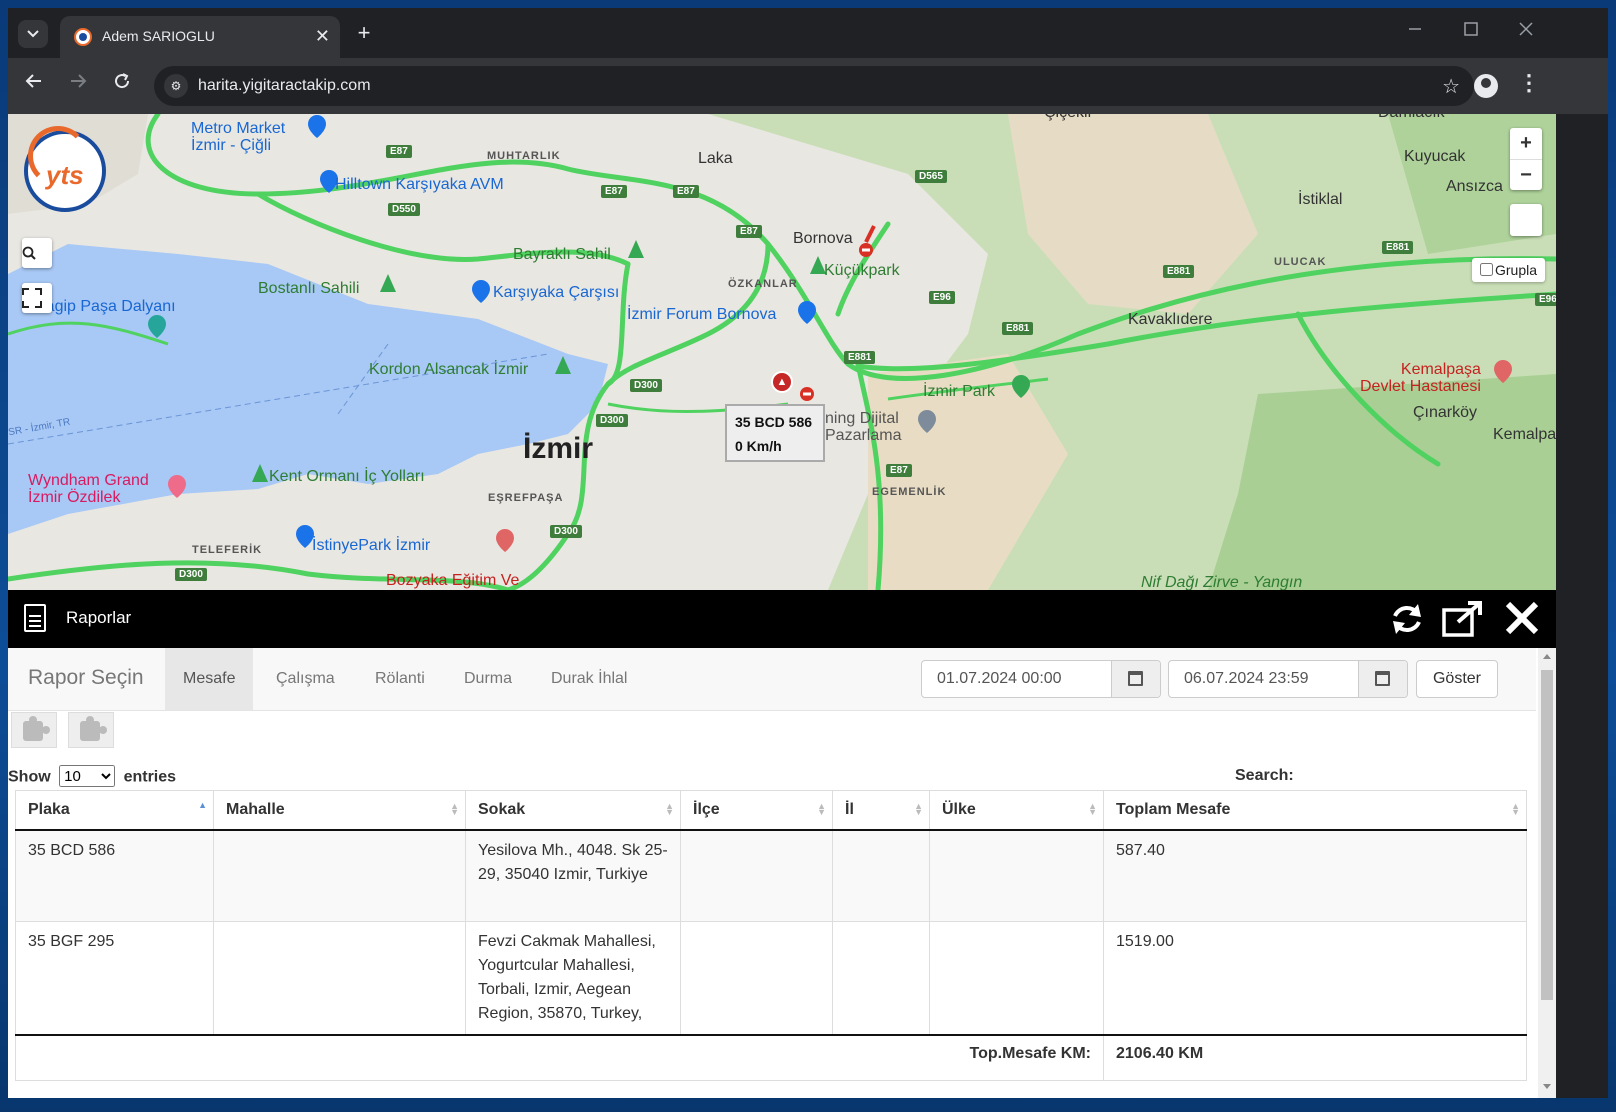 The image size is (1616, 1112). What do you see at coordinates (562, 254) in the screenshot?
I see `map-label-bayrakli-sahil: Bayraklı Sahil` at bounding box center [562, 254].